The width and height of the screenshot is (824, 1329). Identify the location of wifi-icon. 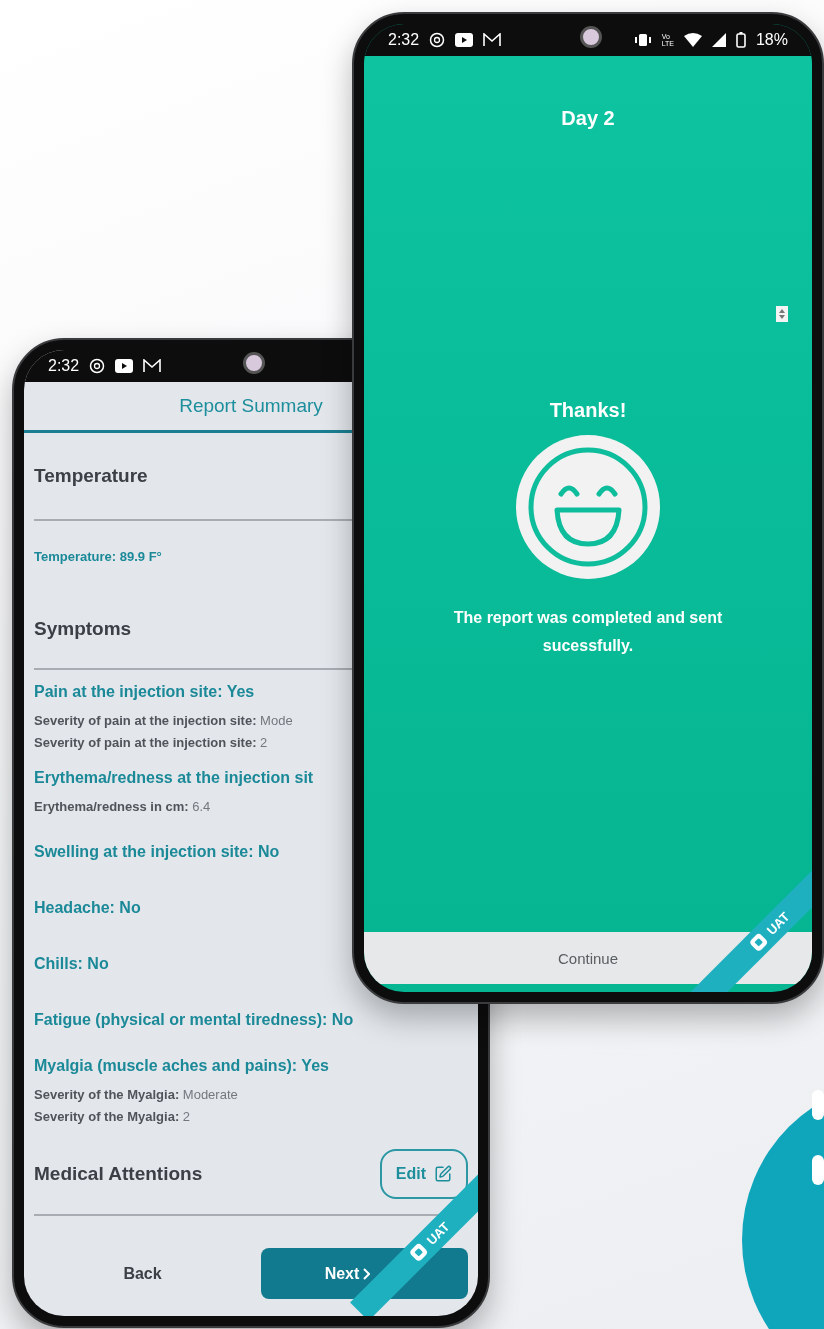
(692, 40).